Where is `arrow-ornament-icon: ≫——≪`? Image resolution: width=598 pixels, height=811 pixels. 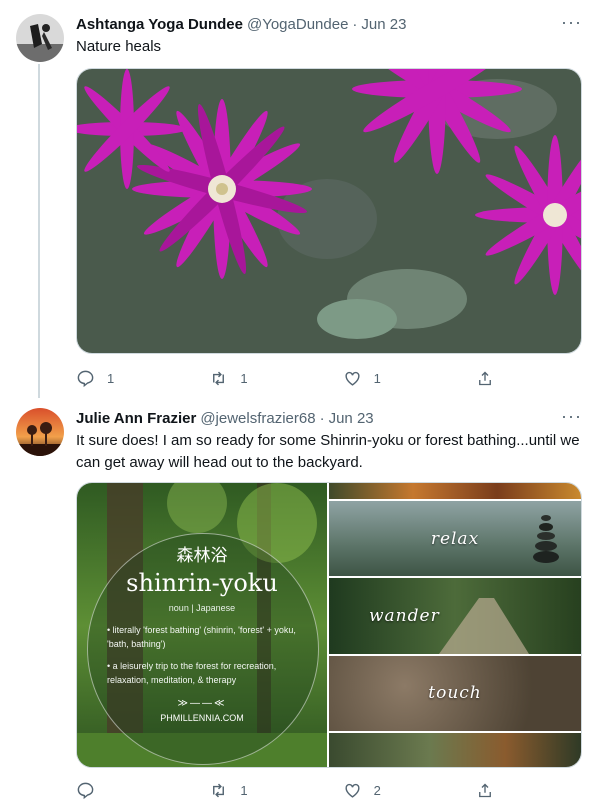
arrow-ornament-icon: ≫——≪ is located at coordinates (202, 703).